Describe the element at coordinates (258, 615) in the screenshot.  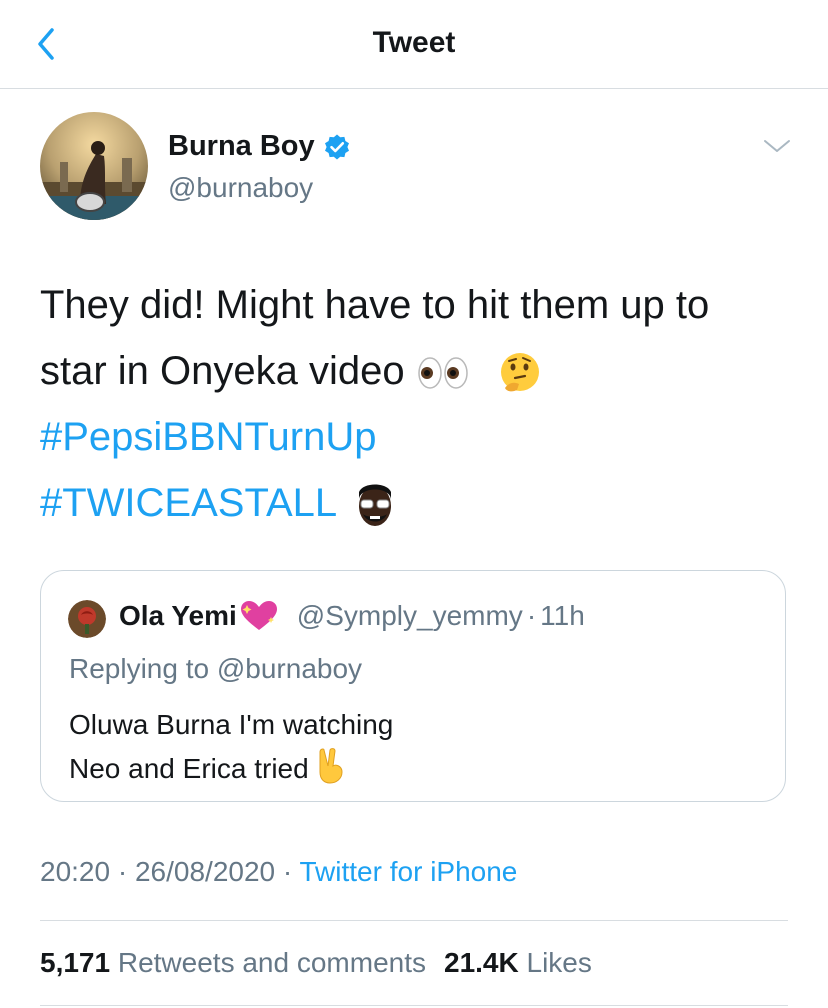
I see `sparkling-heart-emoji` at that location.